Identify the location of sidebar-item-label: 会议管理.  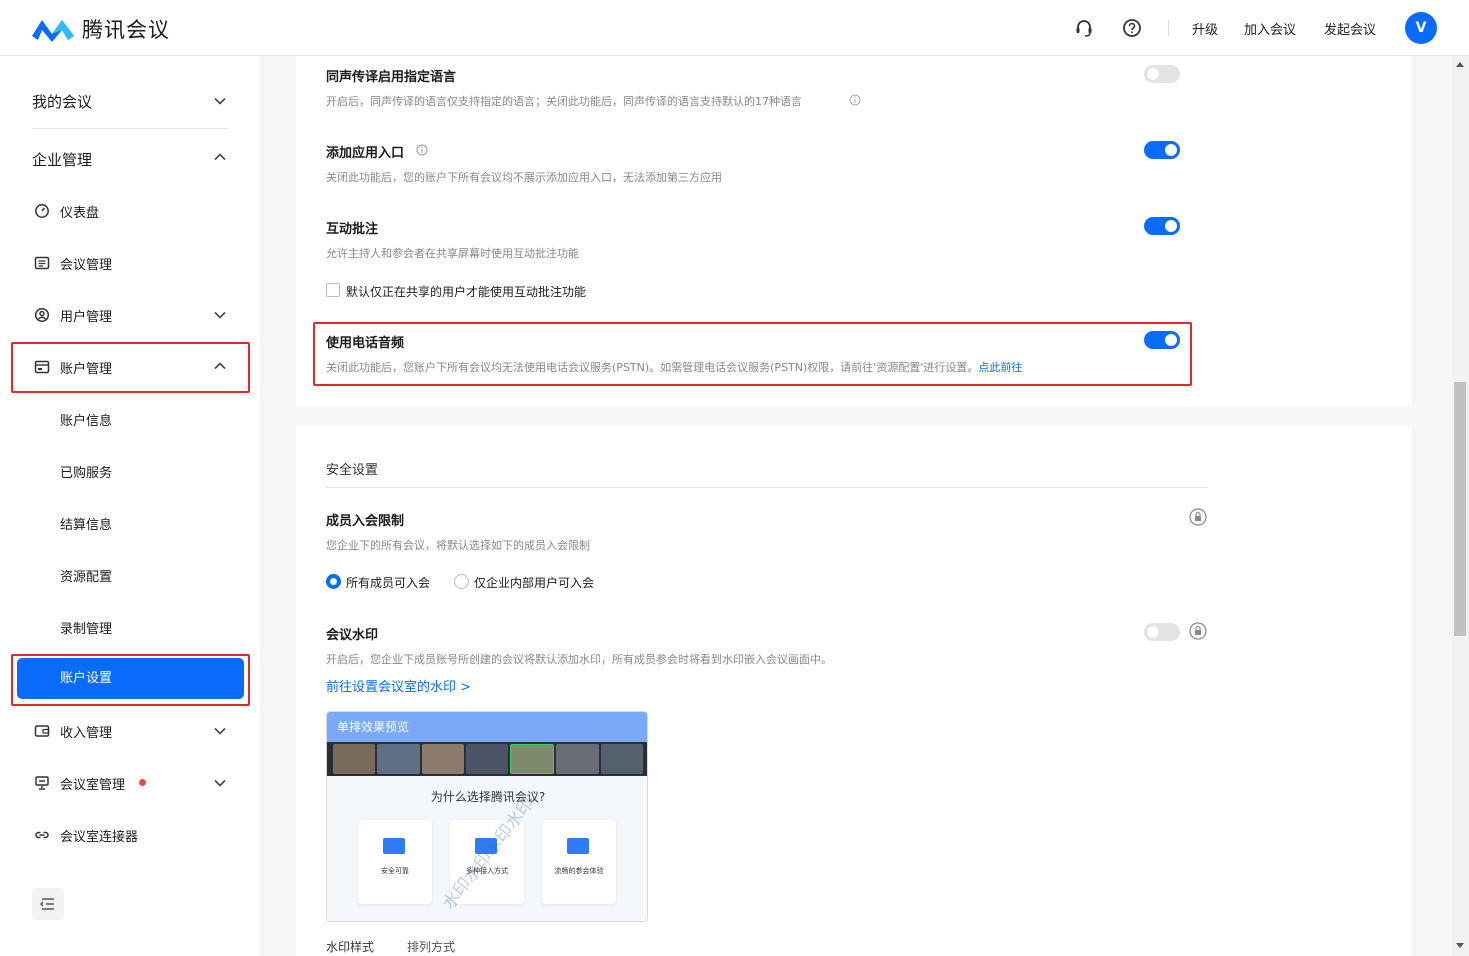
(86, 265).